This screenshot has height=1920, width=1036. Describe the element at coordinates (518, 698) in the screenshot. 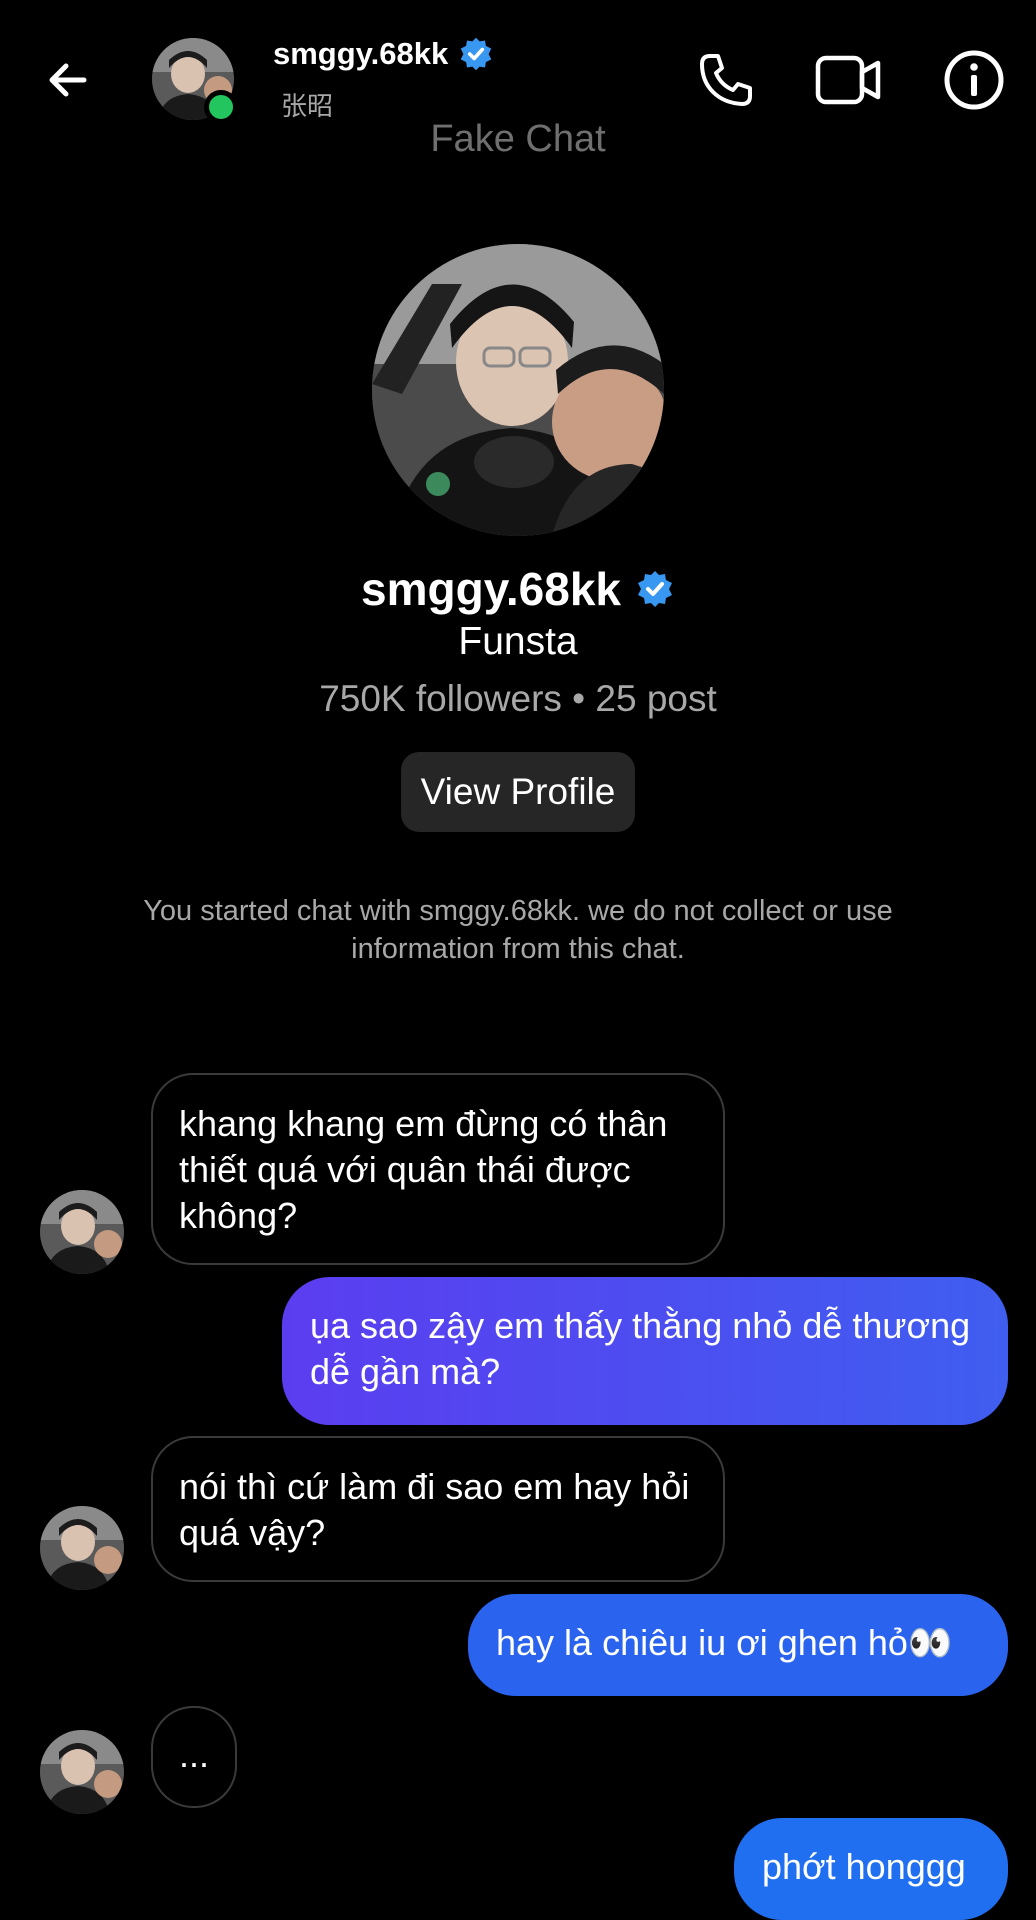

I see `profile-stats: 750K followers • 25 post` at that location.